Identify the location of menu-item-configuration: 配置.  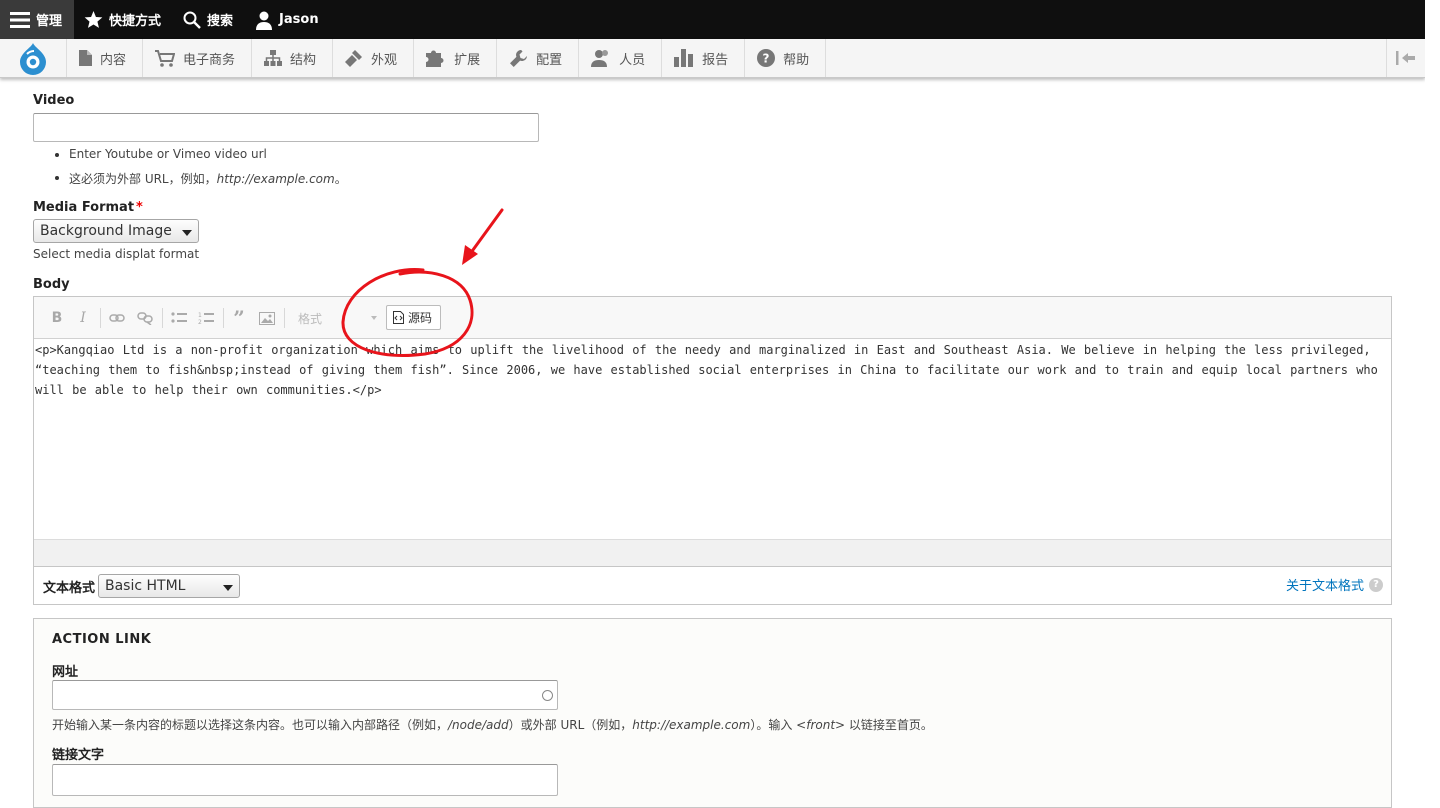
(538, 58).